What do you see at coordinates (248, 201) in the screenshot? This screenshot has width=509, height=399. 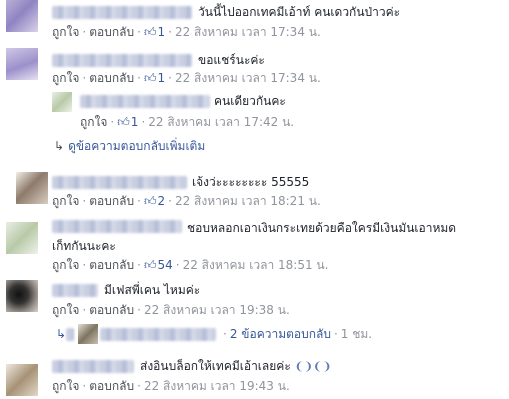 I see `timestamp: 22 สิงหาคม เวลา 18:21 น.` at bounding box center [248, 201].